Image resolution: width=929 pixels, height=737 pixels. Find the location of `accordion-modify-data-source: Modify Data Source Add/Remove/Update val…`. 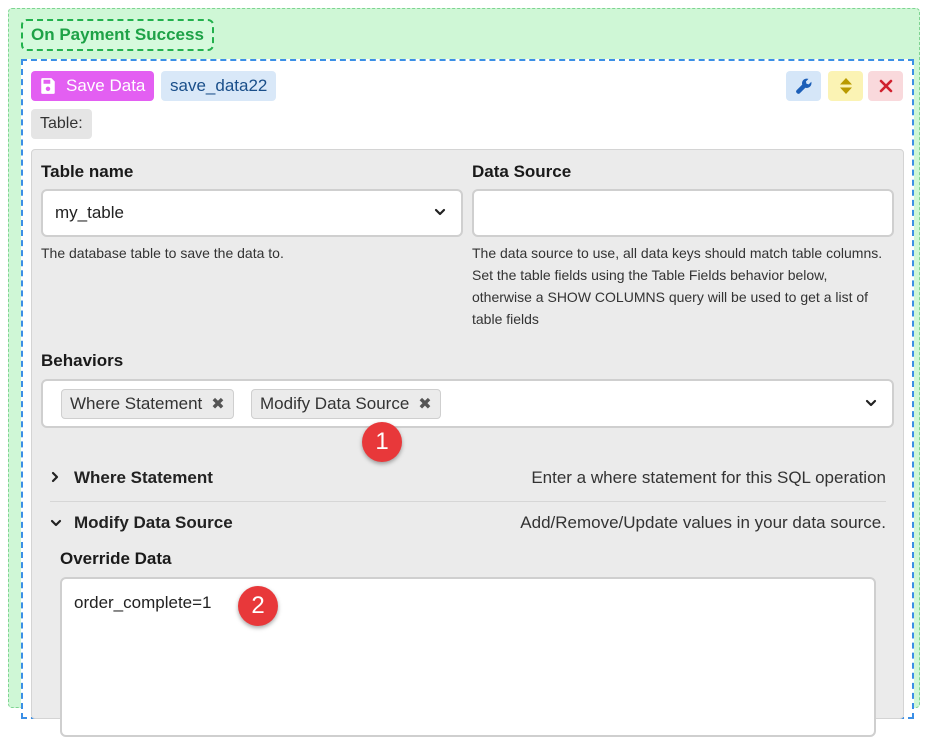

accordion-modify-data-source: Modify Data Source Add/Remove/Update val… is located at coordinates (468, 523).